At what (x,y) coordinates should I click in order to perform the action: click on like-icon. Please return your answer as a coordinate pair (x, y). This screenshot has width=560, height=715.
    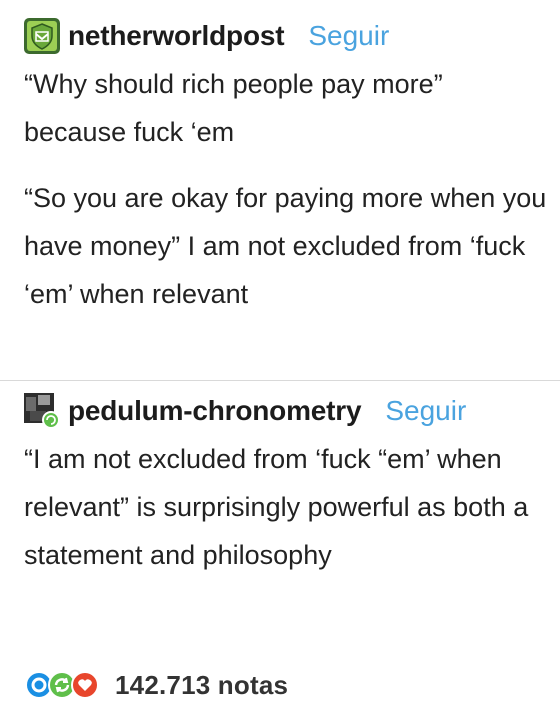
    Looking at the image, I should click on (85, 685).